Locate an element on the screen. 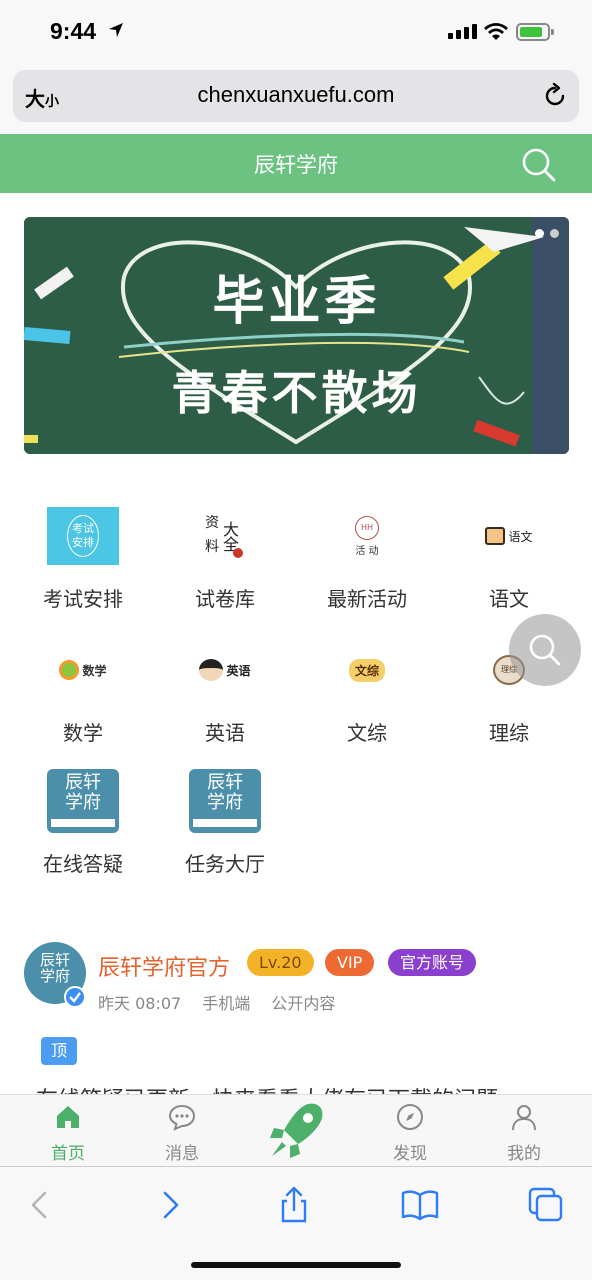 Image resolution: width=592 pixels, height=1280 pixels. menu-item-exam-schedule: 考试 安排 考试安排 is located at coordinates (83, 559).